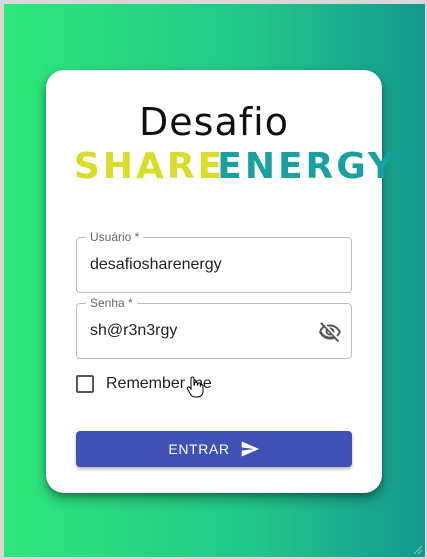 This screenshot has height=559, width=427. What do you see at coordinates (150, 166) in the screenshot?
I see `brand-logo-share: SHARE` at bounding box center [150, 166].